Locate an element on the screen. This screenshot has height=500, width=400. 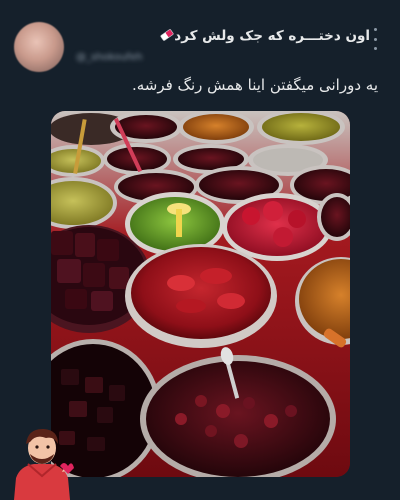
more-vertical-icon is located at coordinates (375, 39).